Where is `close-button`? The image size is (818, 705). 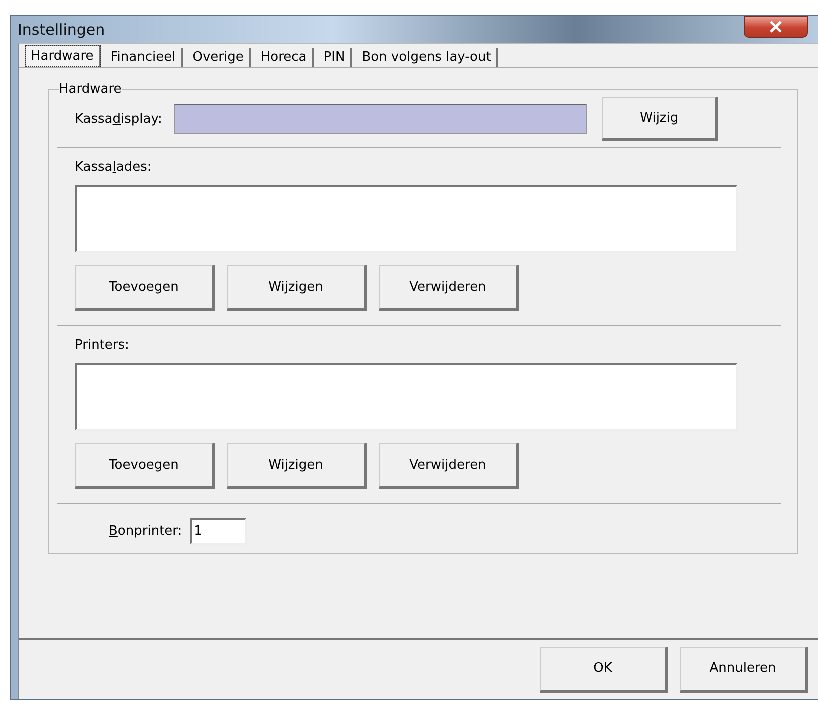 close-button is located at coordinates (776, 27).